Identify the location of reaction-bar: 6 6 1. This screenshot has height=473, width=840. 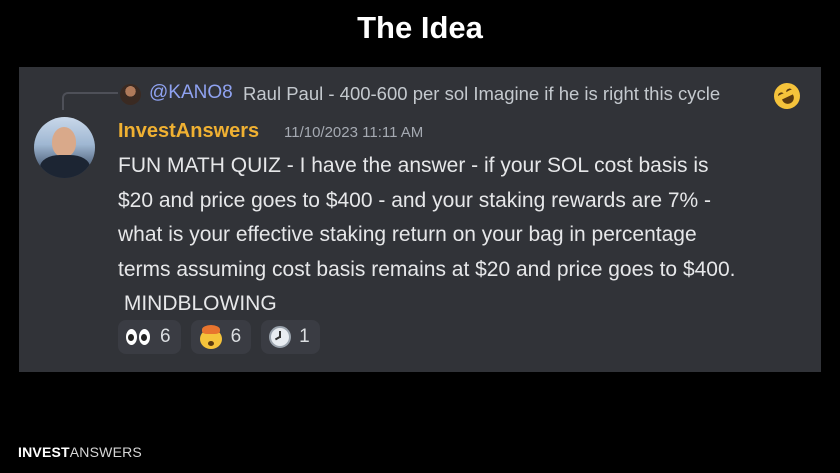
(219, 337).